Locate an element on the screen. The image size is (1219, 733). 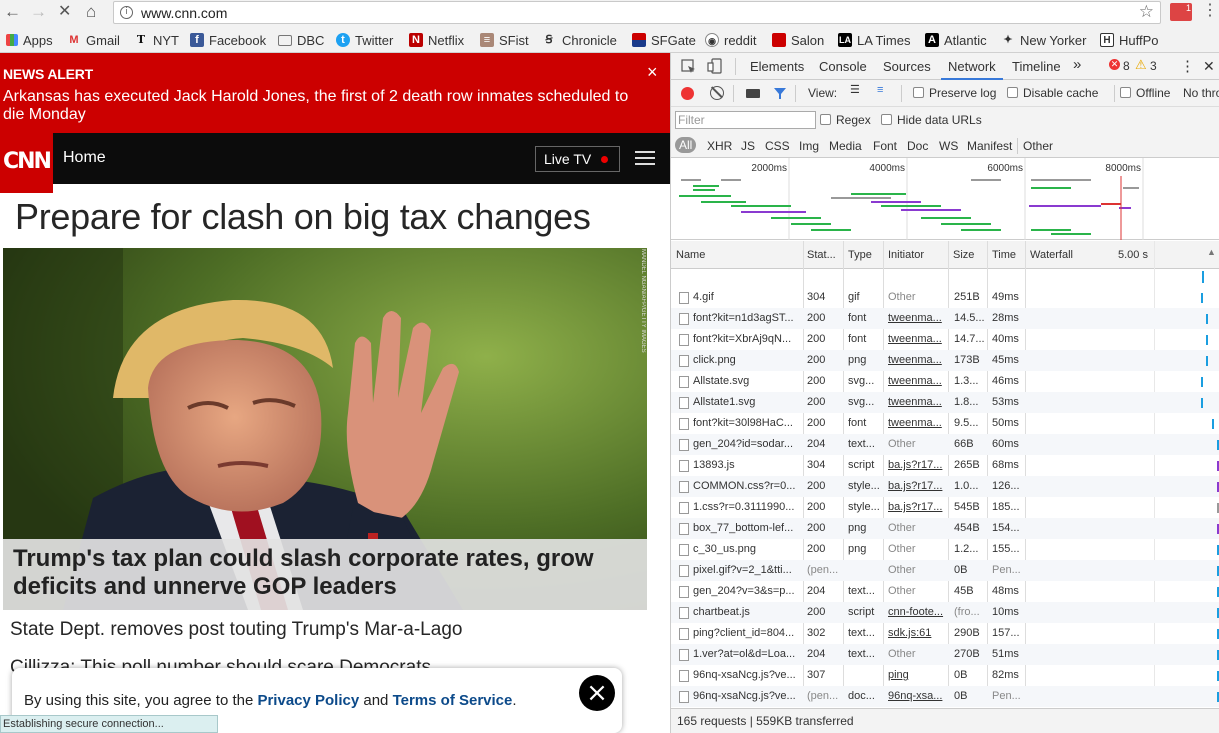
terms-of-service-link: Terms of Service is located at coordinates (453, 700).